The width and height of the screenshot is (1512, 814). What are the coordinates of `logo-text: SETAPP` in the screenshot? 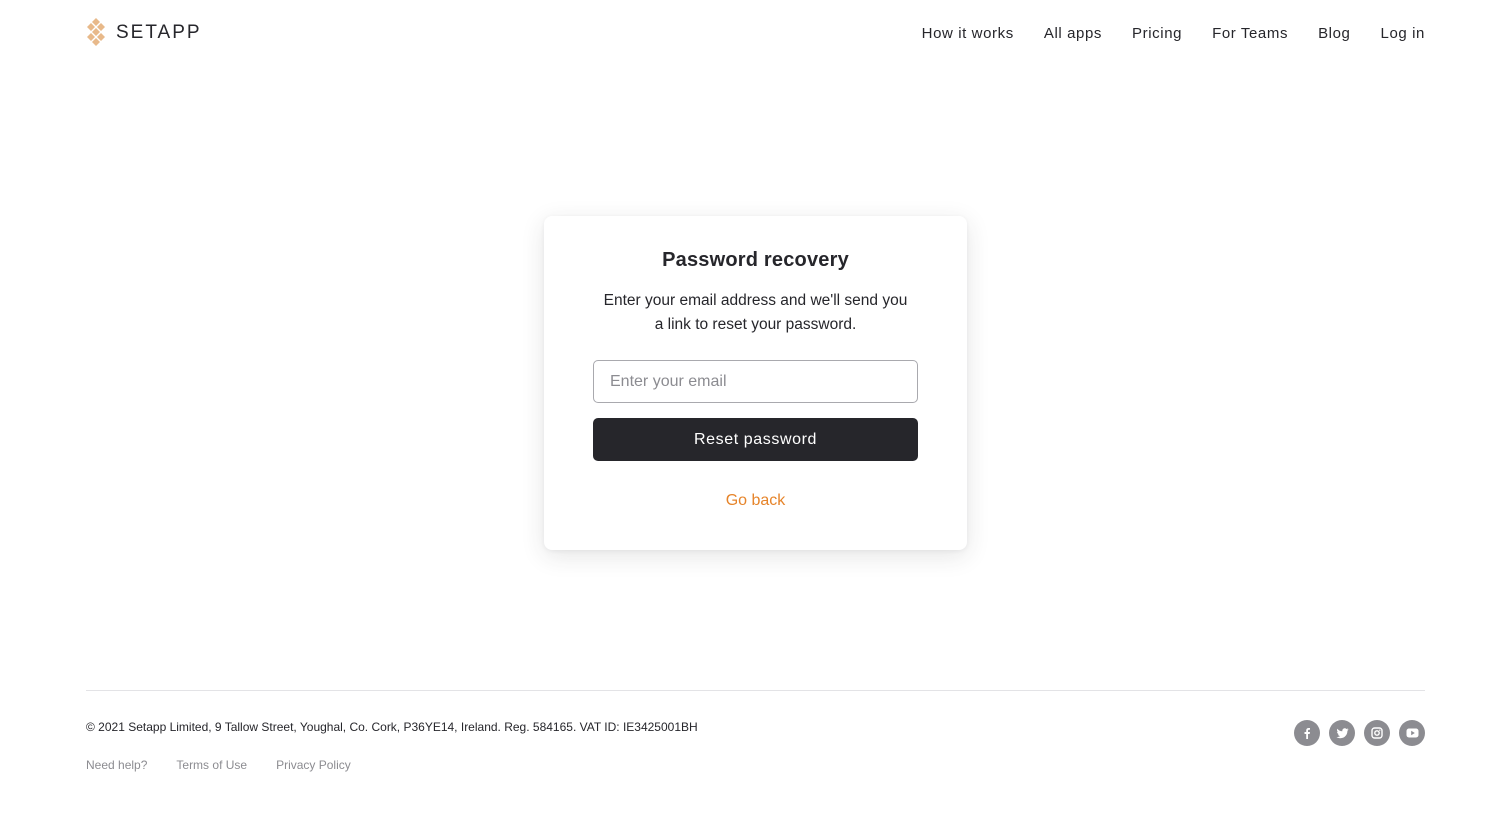 It's located at (159, 32).